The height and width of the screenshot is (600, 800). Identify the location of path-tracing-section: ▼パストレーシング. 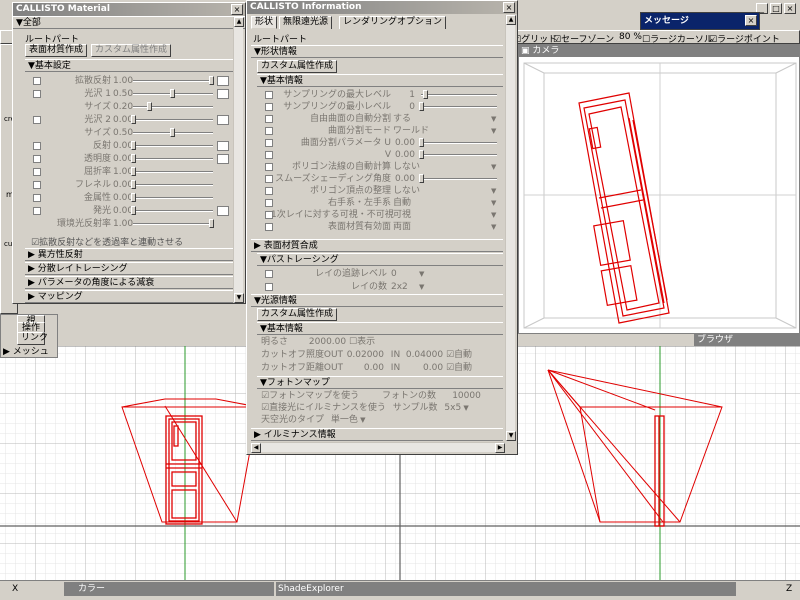
(380, 259).